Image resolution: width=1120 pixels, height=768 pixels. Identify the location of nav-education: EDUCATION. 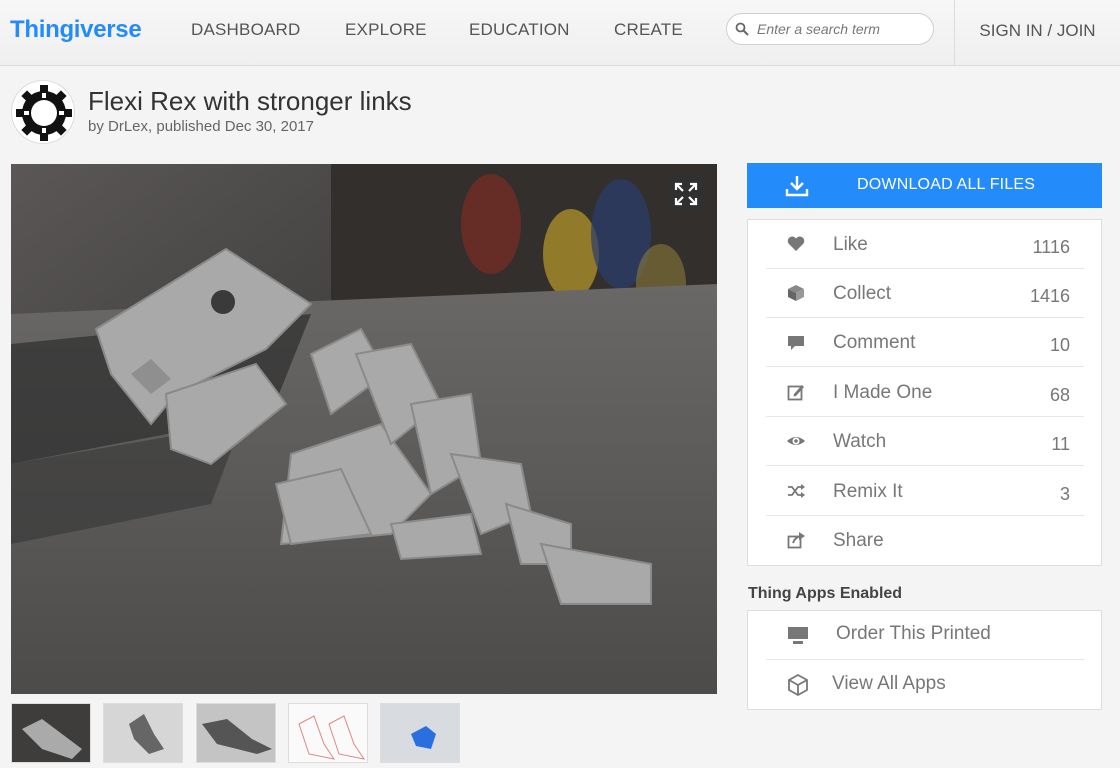
(519, 30).